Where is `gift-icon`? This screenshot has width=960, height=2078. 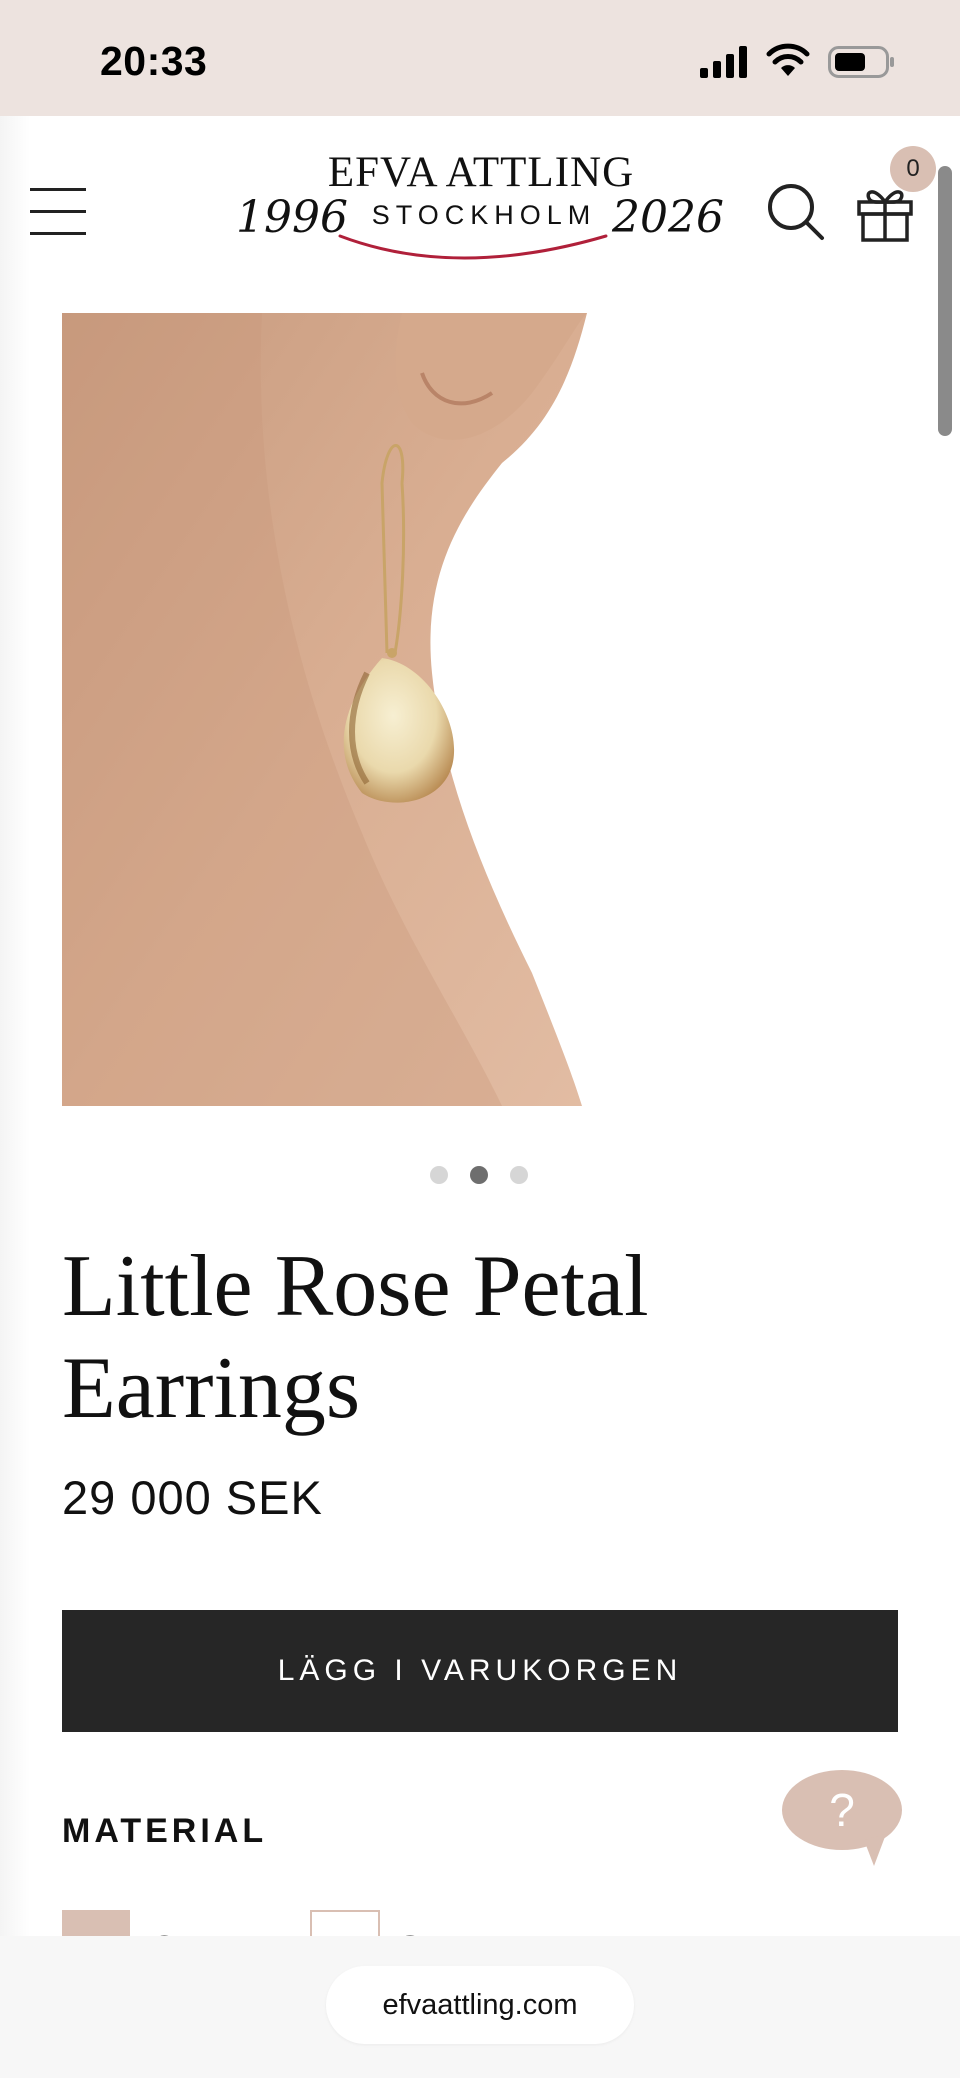
gift-icon is located at coordinates (885, 213).